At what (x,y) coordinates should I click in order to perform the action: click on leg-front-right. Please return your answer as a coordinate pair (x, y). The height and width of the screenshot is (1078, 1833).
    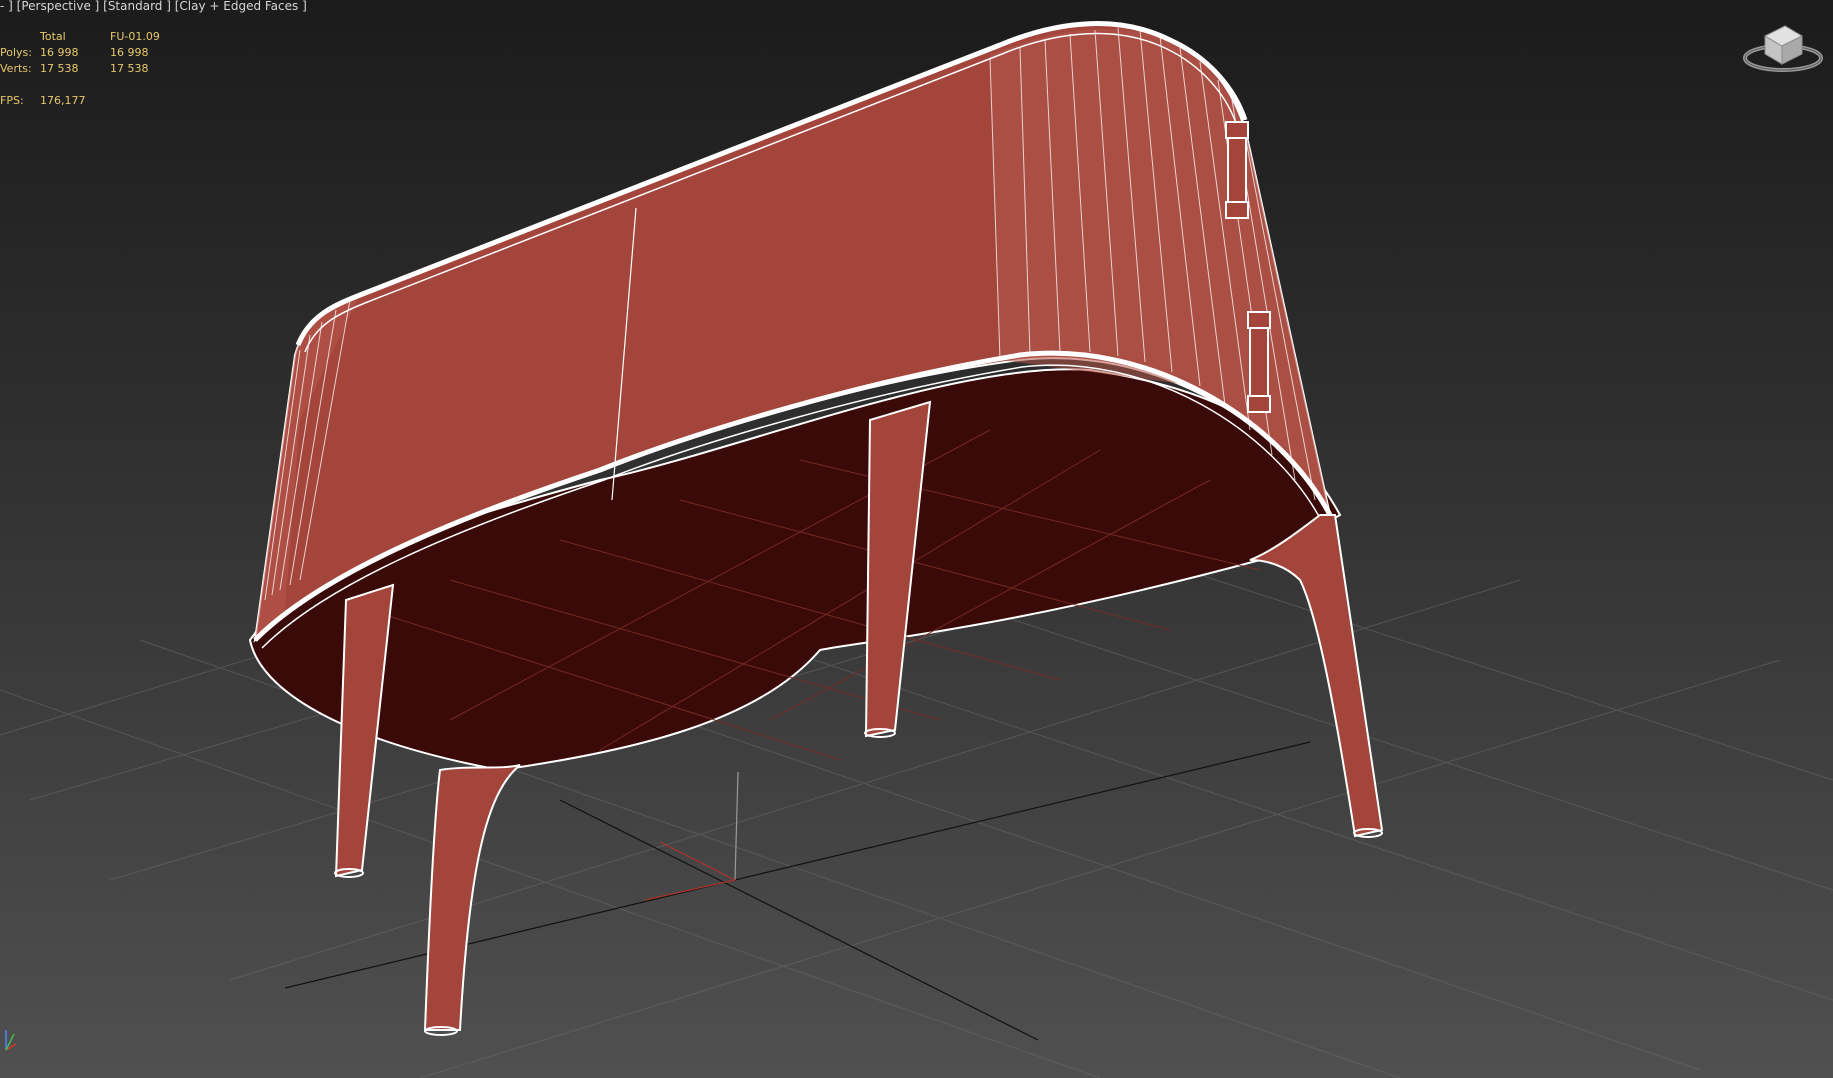
    Looking at the image, I should click on (1316, 676).